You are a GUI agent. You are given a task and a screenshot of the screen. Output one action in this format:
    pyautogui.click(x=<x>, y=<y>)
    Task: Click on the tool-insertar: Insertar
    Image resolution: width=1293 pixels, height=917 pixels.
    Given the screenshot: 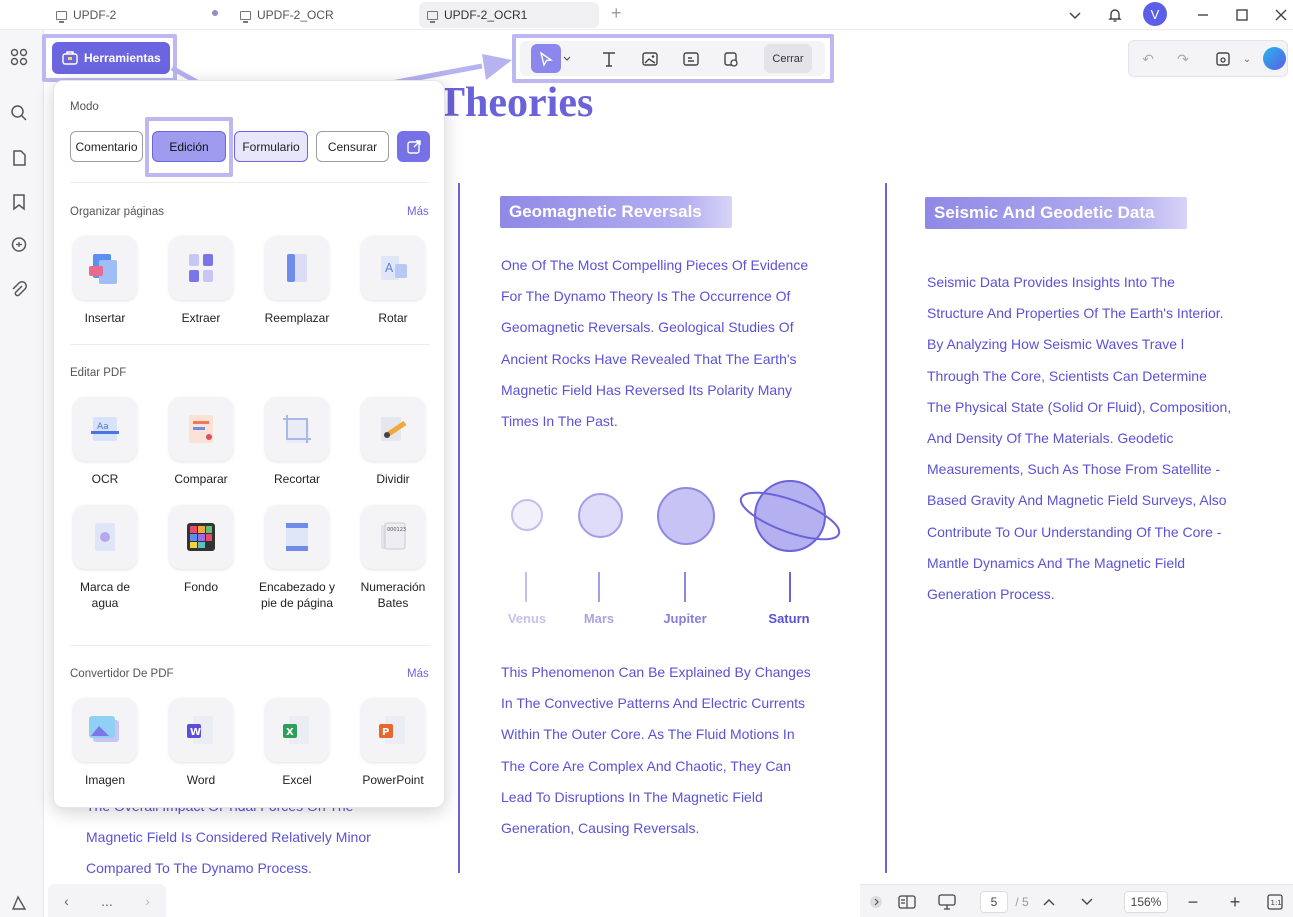 What is the action you would take?
    pyautogui.click(x=105, y=281)
    